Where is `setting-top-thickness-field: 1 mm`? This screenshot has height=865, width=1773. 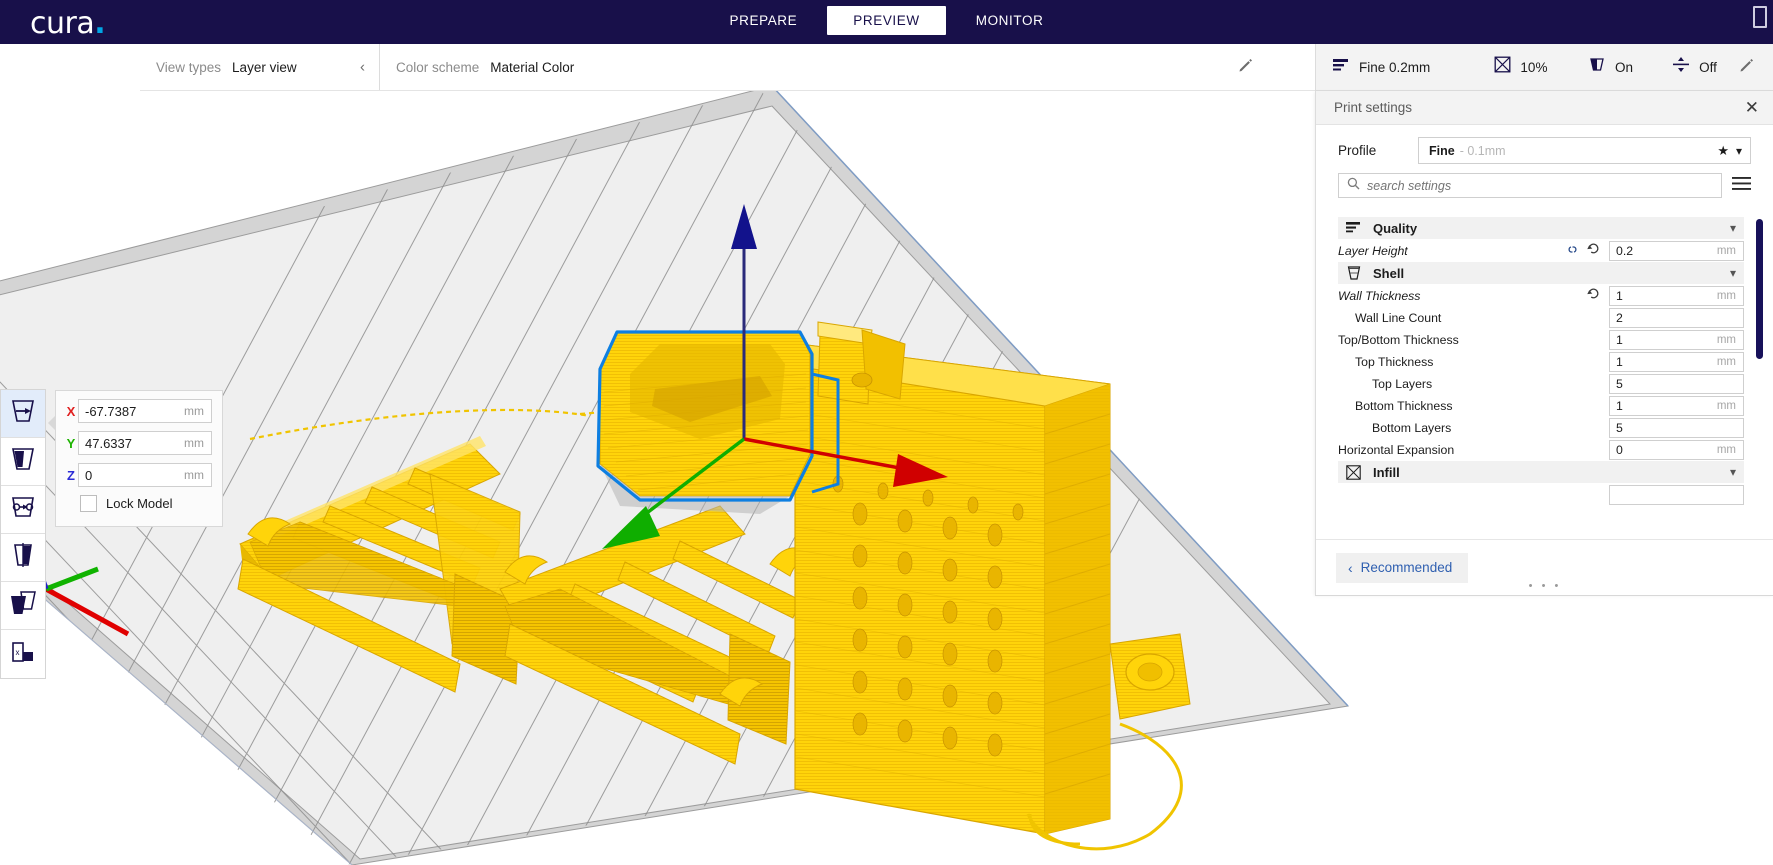
setting-top-thickness-field: 1 mm is located at coordinates (1676, 361).